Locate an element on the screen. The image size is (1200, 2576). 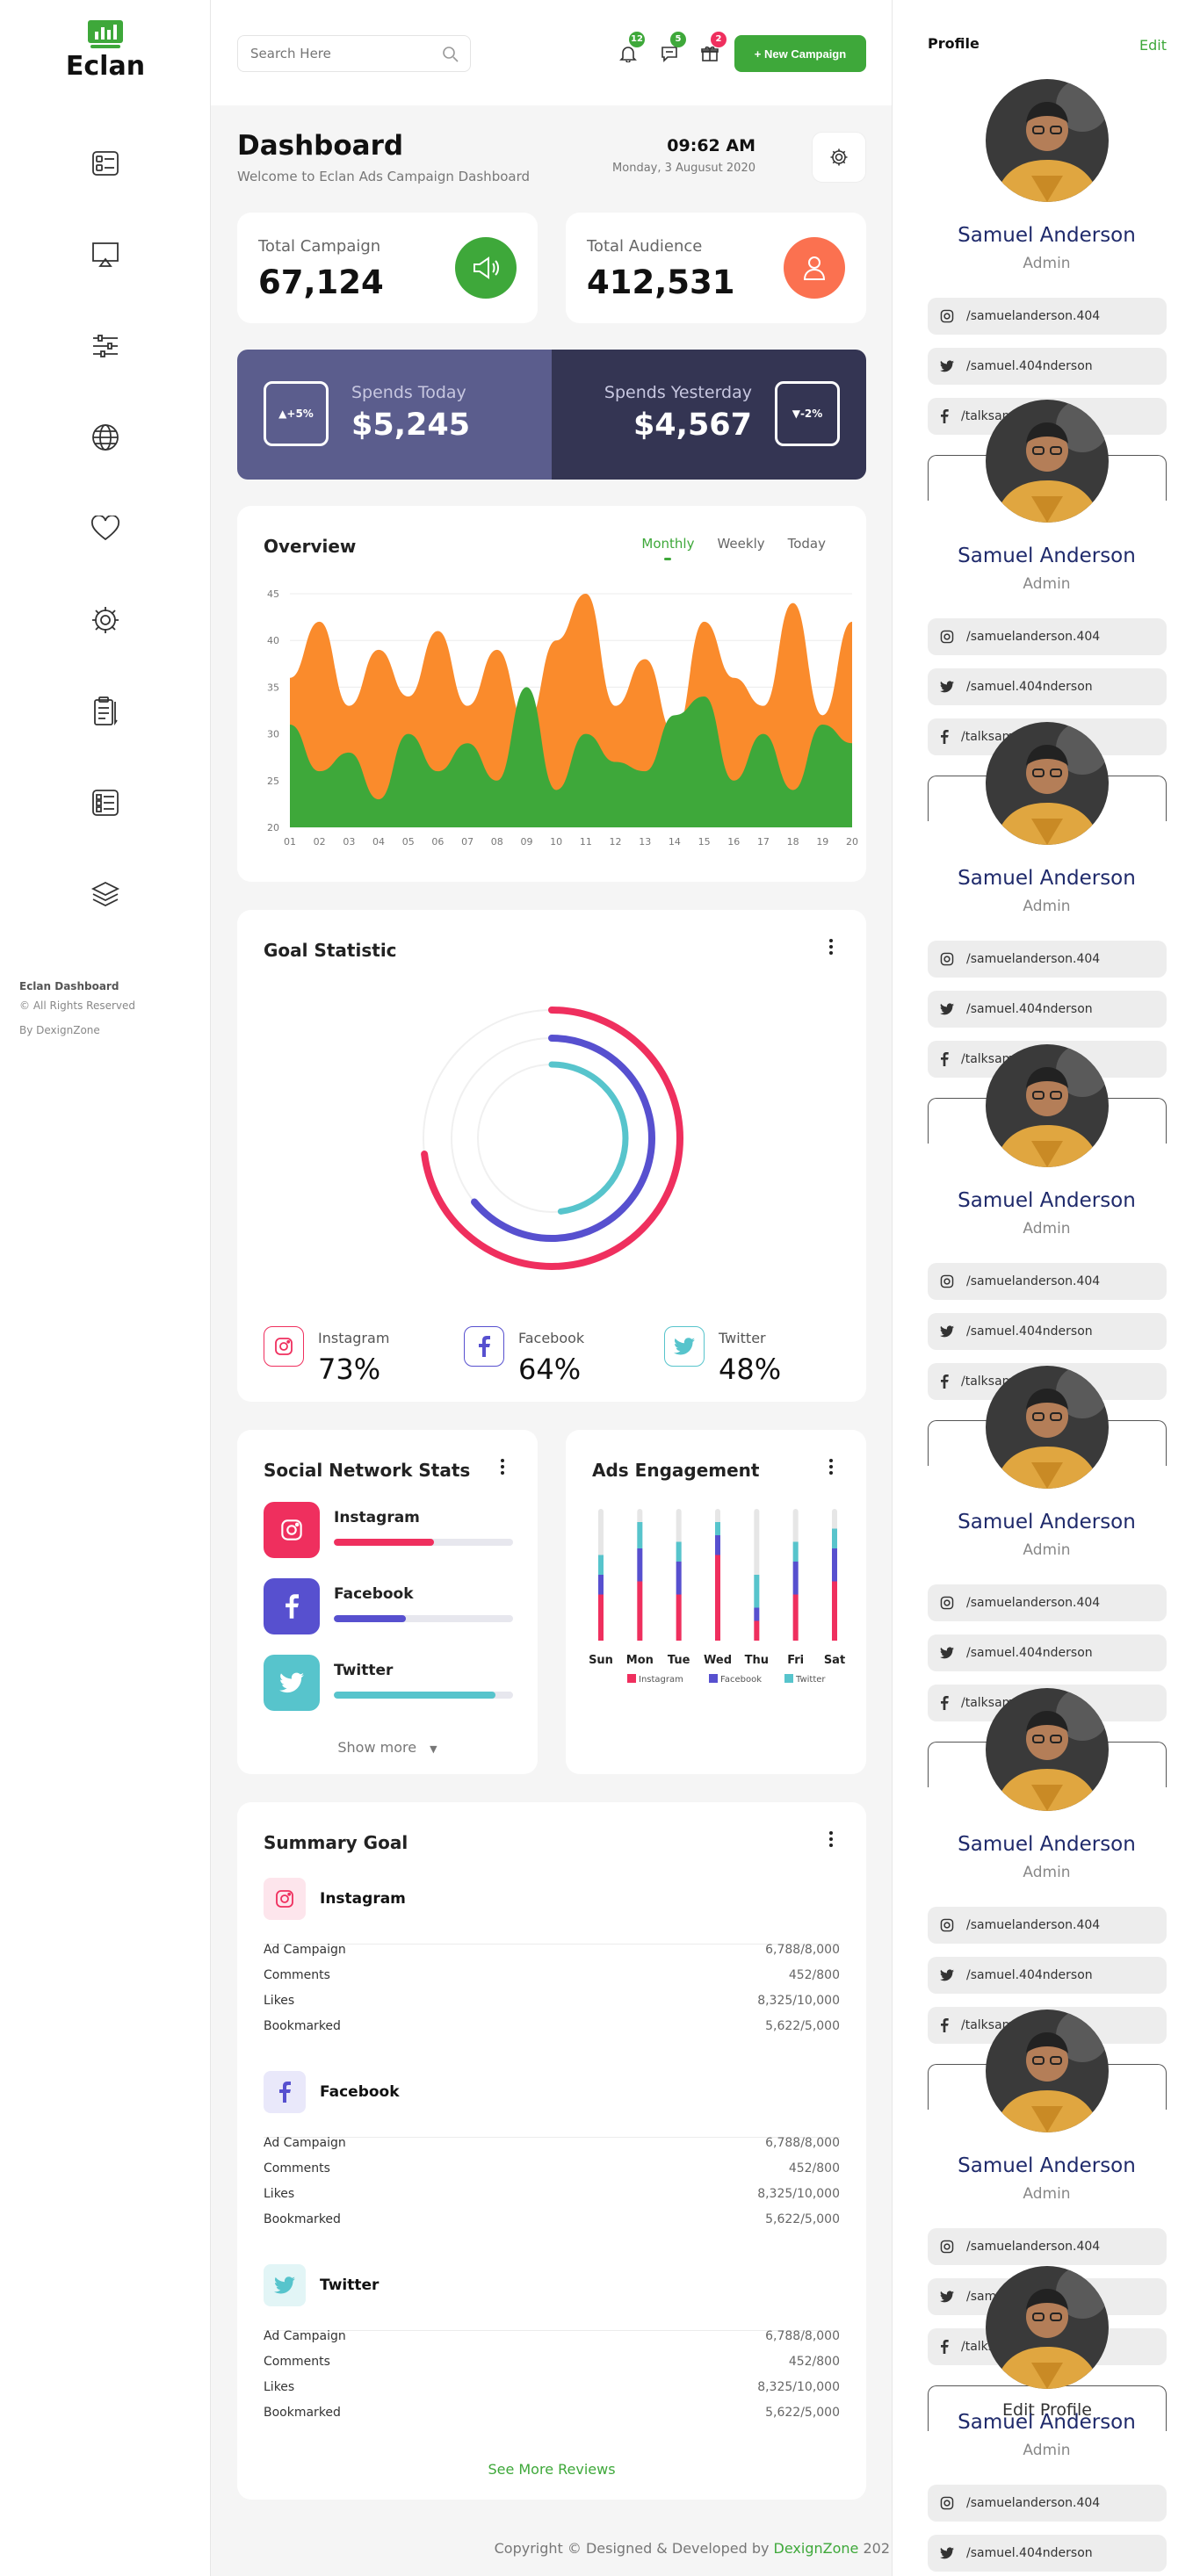
nav-list is located at coordinates (106, 802).